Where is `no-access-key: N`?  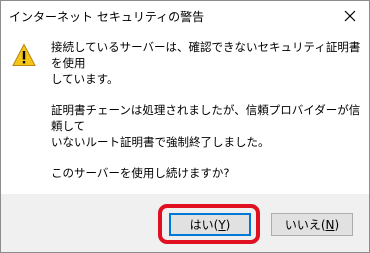
no-access-key: N is located at coordinates (330, 224).